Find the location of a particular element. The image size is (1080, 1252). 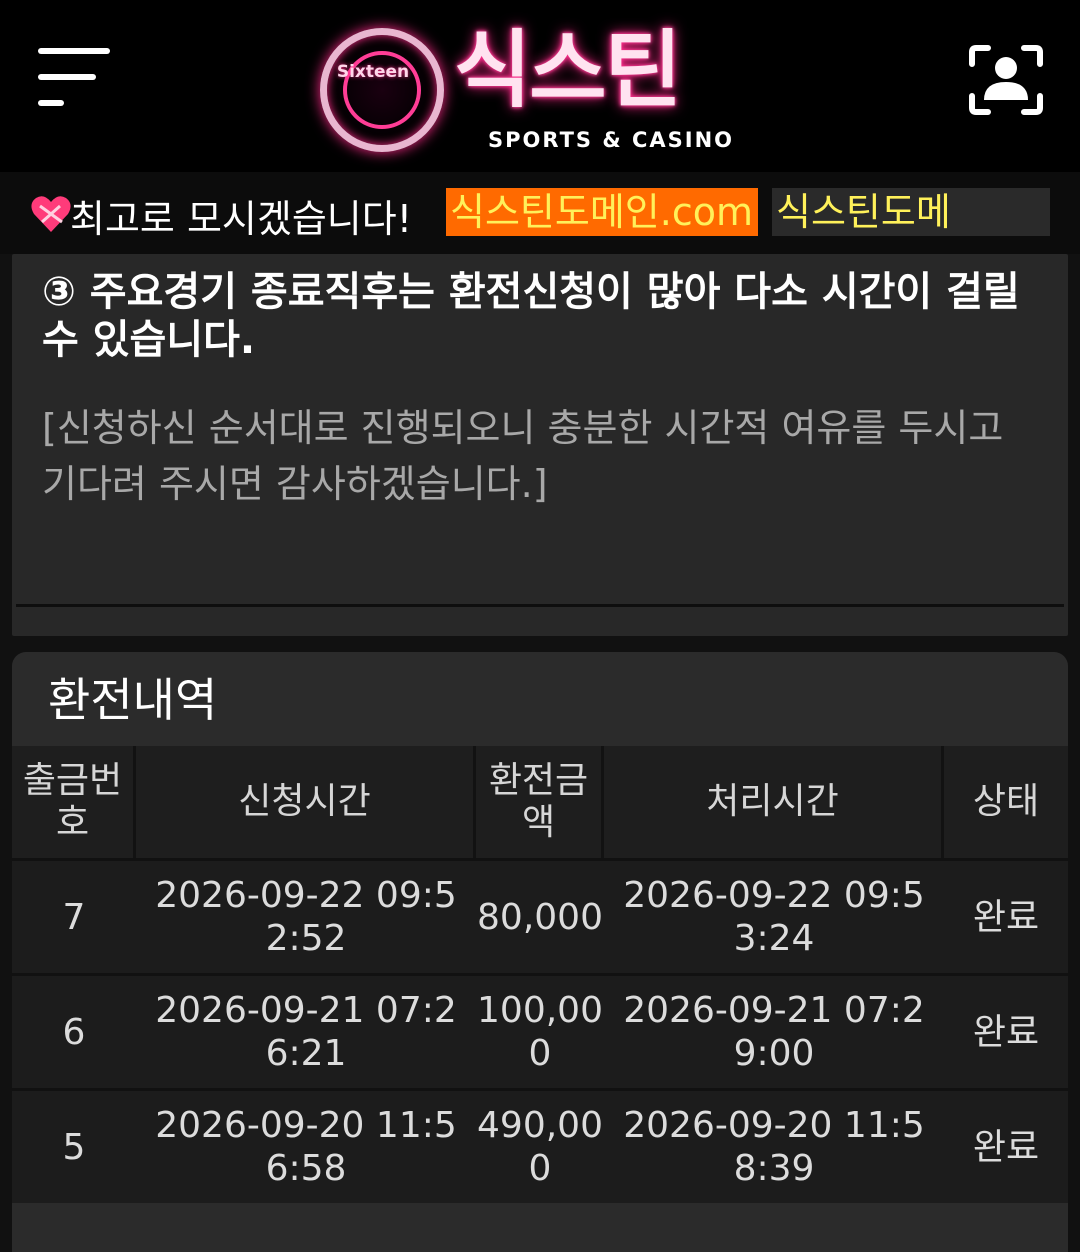

logo-title: 식스틴 is located at coordinates (568, 70).